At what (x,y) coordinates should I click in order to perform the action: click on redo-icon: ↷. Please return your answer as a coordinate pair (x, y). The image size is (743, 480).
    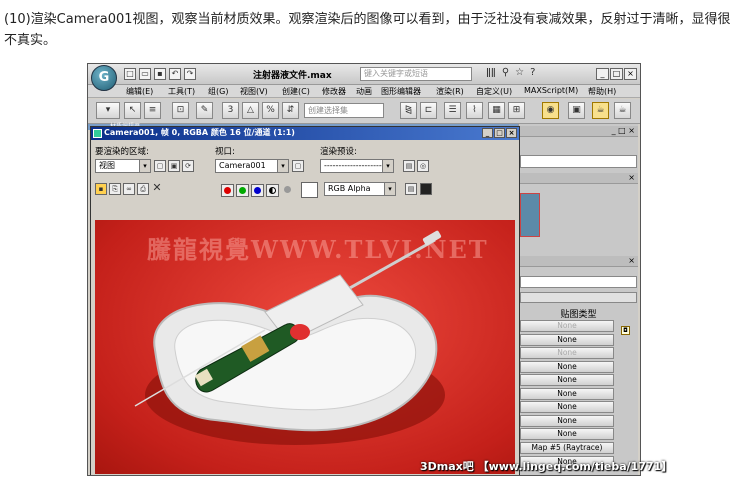
    Looking at the image, I should click on (190, 74).